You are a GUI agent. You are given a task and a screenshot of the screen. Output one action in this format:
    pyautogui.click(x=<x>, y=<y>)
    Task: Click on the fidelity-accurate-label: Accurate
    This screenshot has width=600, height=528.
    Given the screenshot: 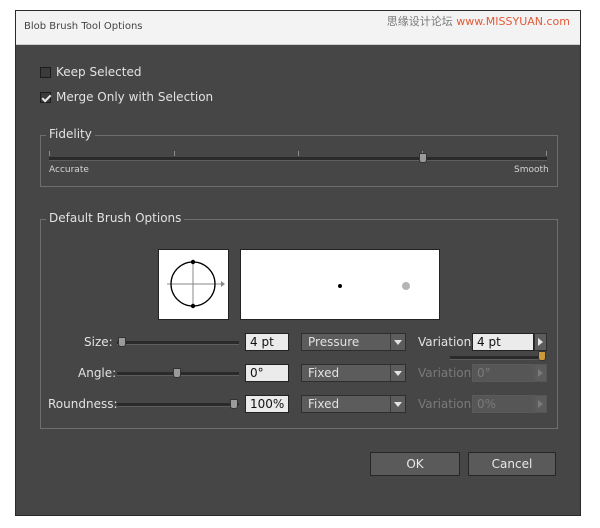 What is the action you would take?
    pyautogui.click(x=69, y=170)
    